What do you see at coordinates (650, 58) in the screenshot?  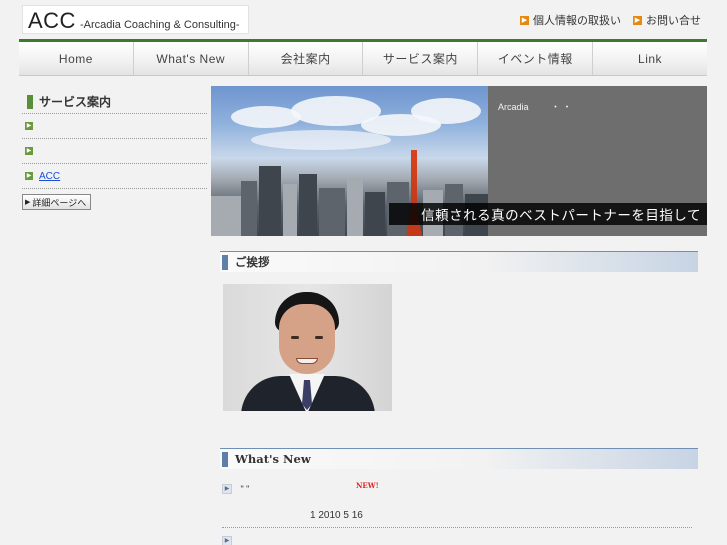 I see `nav-link: Link` at bounding box center [650, 58].